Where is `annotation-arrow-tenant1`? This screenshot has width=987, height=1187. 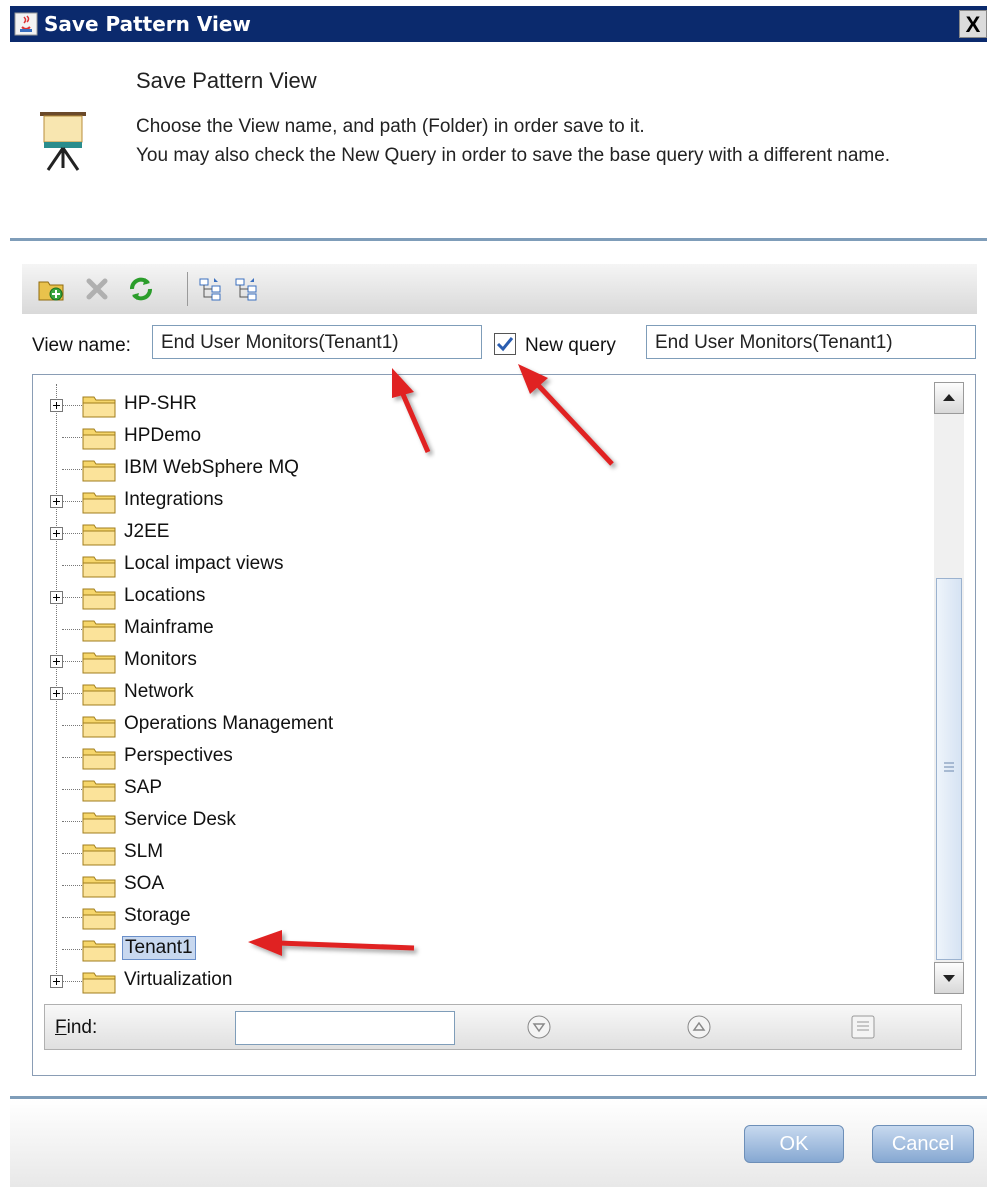 annotation-arrow-tenant1 is located at coordinates (331, 943).